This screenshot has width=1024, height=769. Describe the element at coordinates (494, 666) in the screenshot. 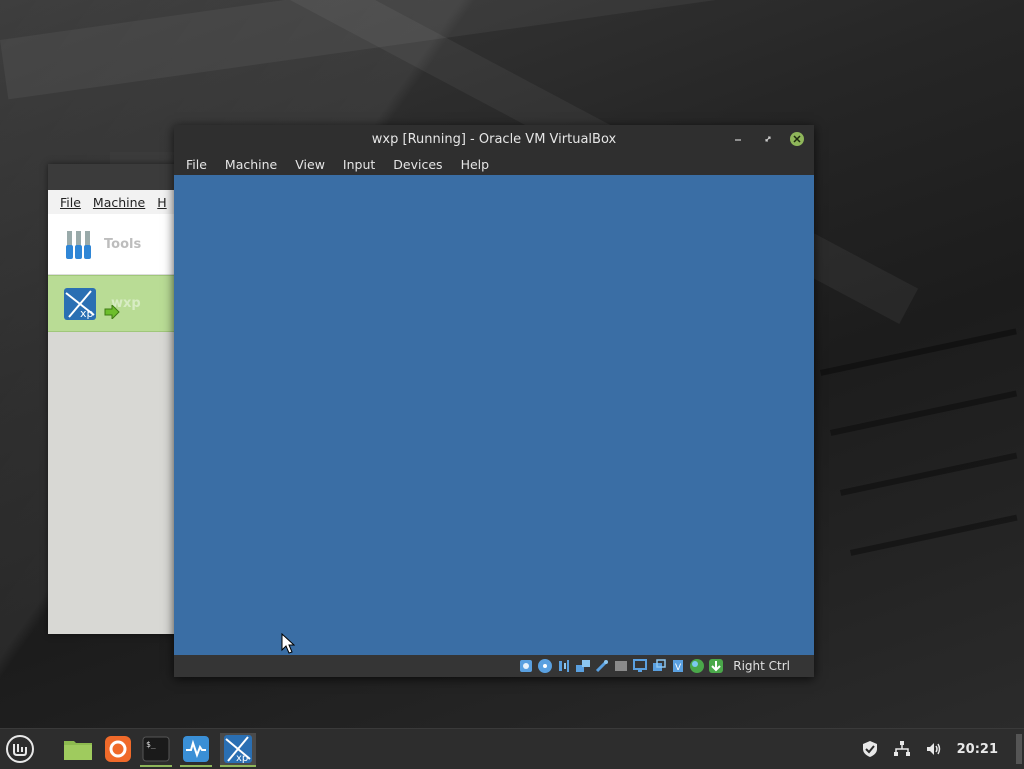

I see `vm-statusbar: V Right Ctrl` at that location.